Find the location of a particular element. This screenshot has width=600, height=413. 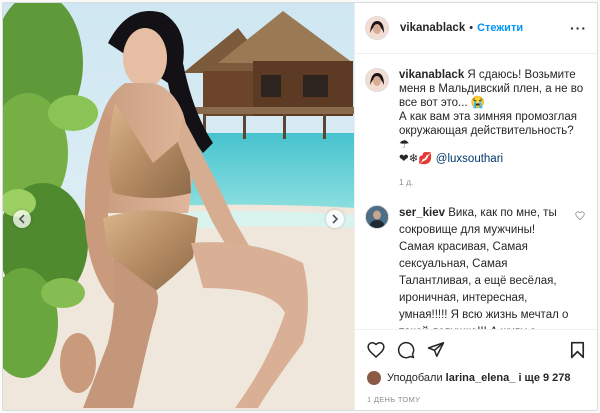

like-button is located at coordinates (376, 349).